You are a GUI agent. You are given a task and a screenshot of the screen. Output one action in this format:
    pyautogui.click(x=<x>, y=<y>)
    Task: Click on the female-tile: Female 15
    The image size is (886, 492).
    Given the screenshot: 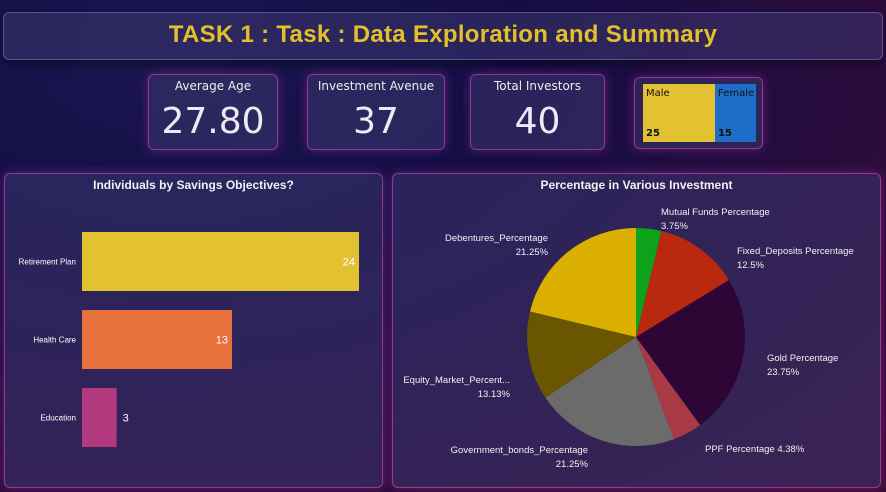 What is the action you would take?
    pyautogui.click(x=735, y=113)
    